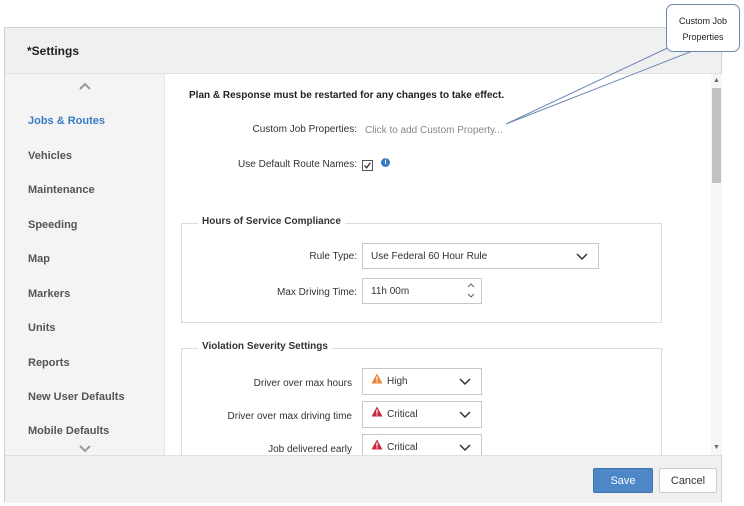 The height and width of the screenshot is (506, 744). Describe the element at coordinates (703, 21) in the screenshot. I see `callout-text-line1: Custom Job` at that location.